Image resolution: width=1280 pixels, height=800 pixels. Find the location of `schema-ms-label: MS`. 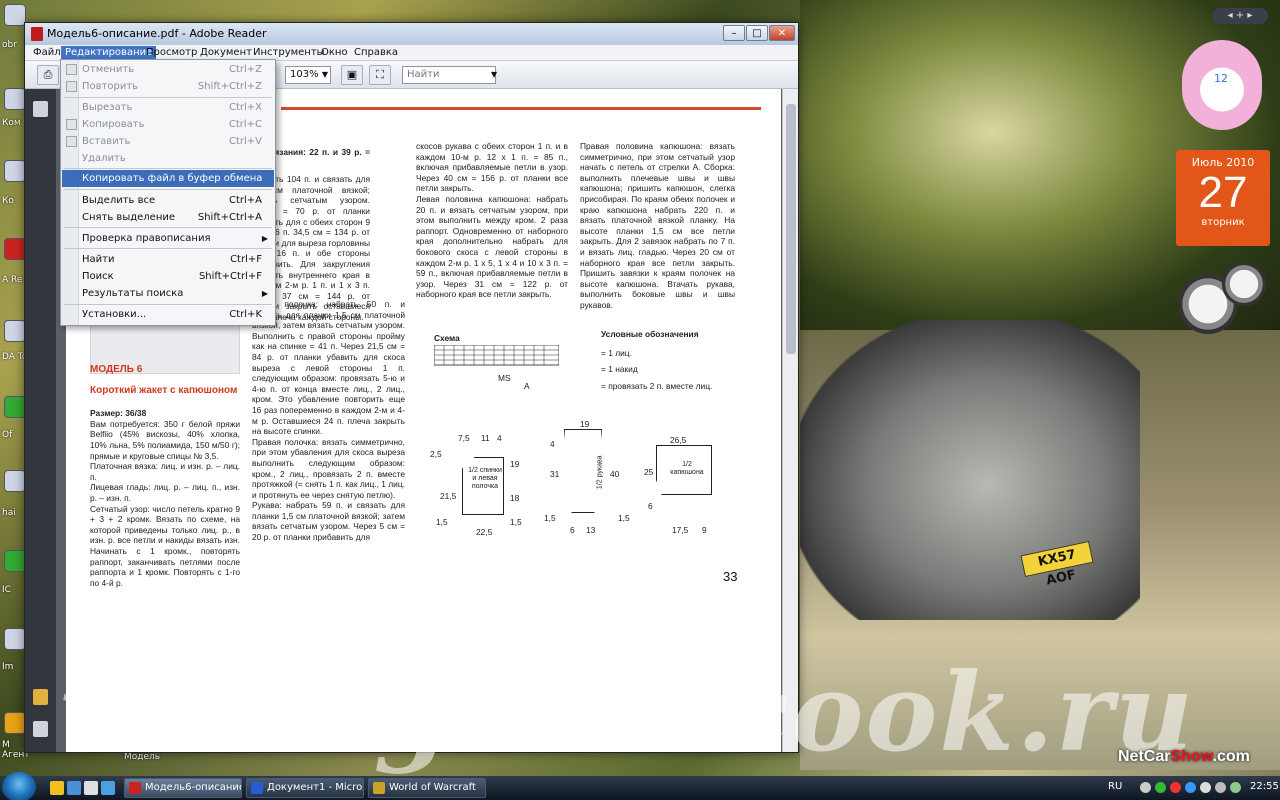

schema-ms-label: MS is located at coordinates (504, 378).